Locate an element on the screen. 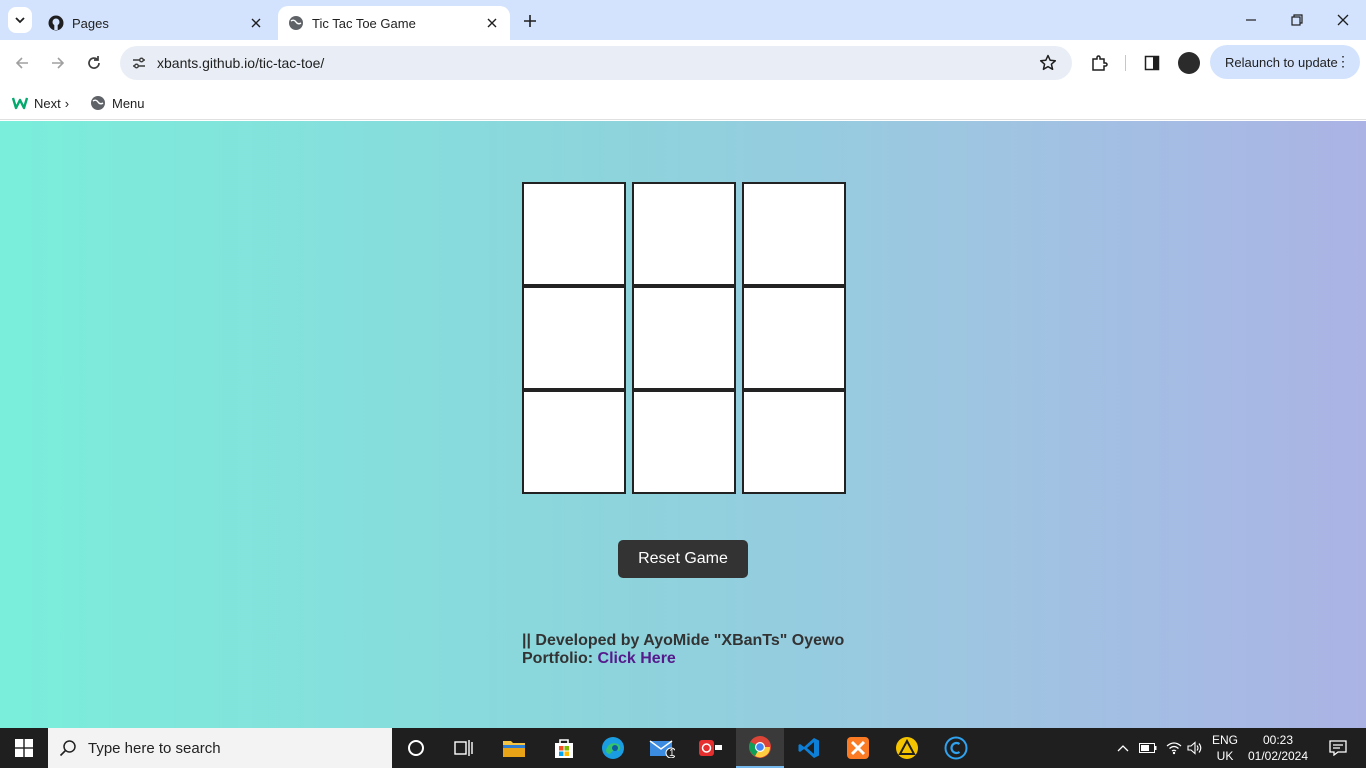  windows-logo-icon is located at coordinates (24, 748).